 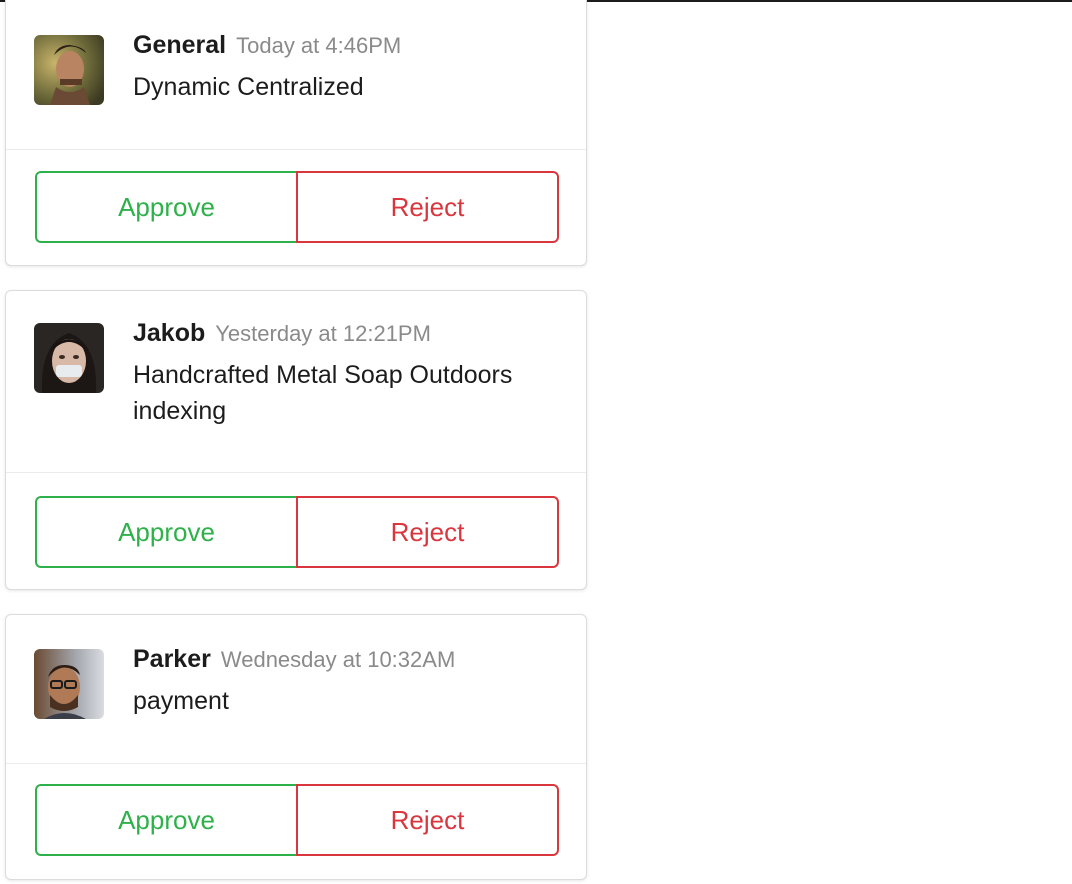 What do you see at coordinates (179, 45) in the screenshot?
I see `sender-name: General` at bounding box center [179, 45].